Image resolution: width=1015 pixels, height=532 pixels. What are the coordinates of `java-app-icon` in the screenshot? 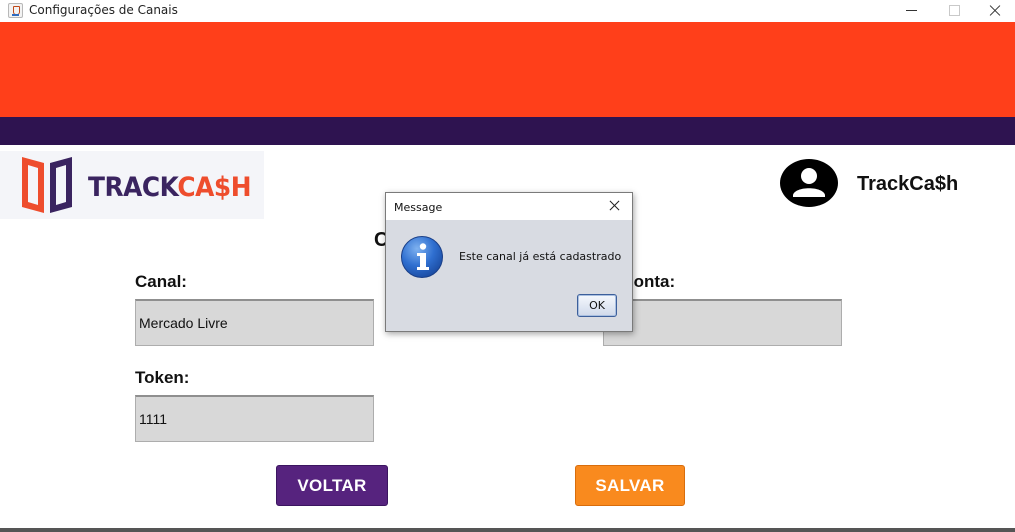 It's located at (15, 10).